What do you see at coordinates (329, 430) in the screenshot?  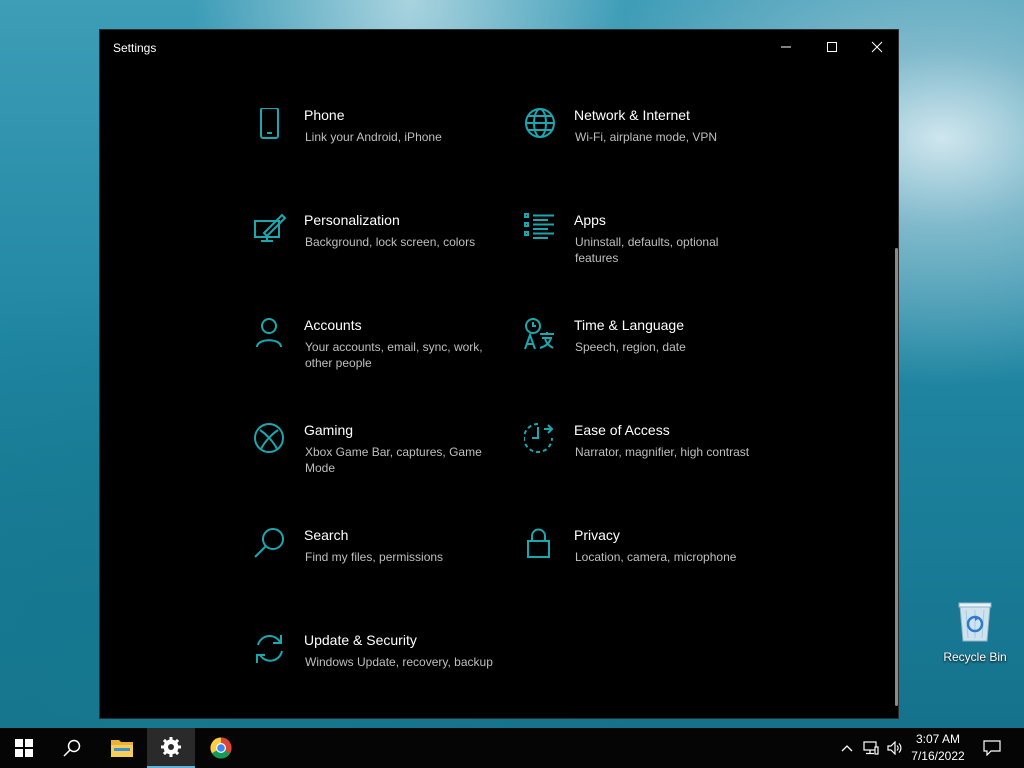 I see `tile-title: Gaming` at bounding box center [329, 430].